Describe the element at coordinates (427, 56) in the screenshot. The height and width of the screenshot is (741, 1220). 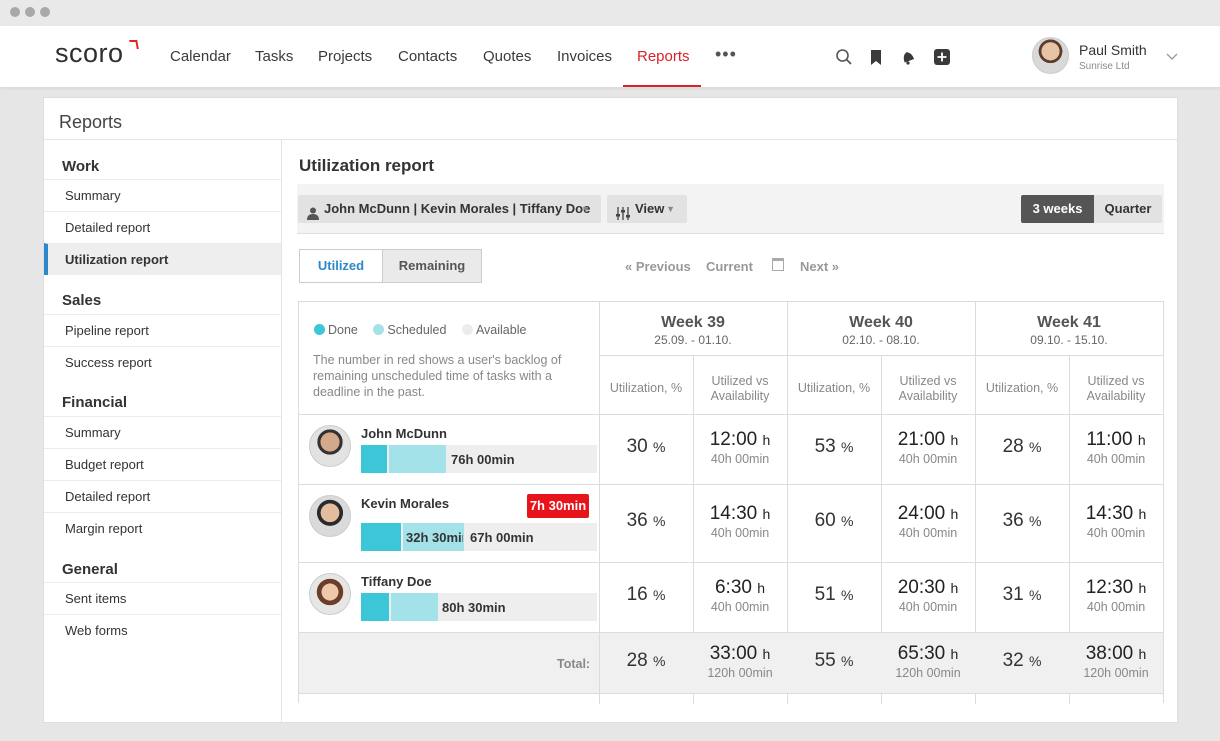
I see `nav-contacts: Contacts` at that location.